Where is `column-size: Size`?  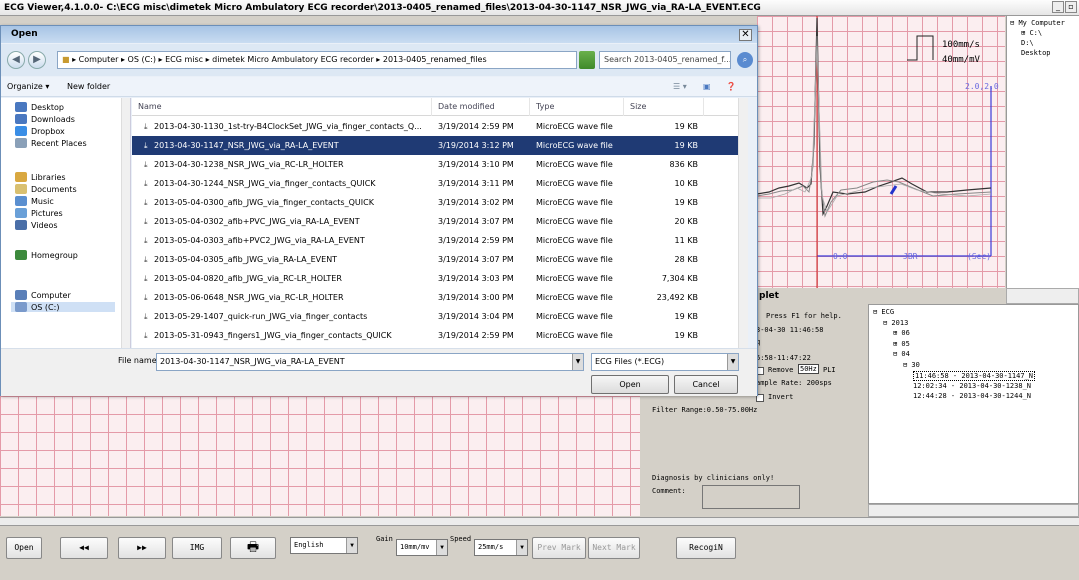
column-size: Size is located at coordinates (664, 107).